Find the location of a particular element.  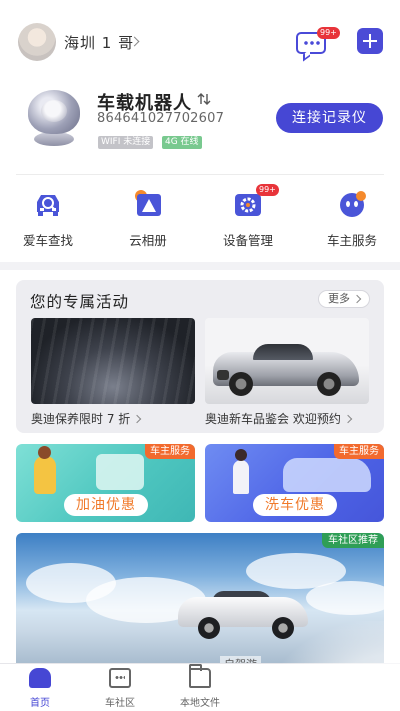

shortcut-label: 车主服务 is located at coordinates (351, 240).